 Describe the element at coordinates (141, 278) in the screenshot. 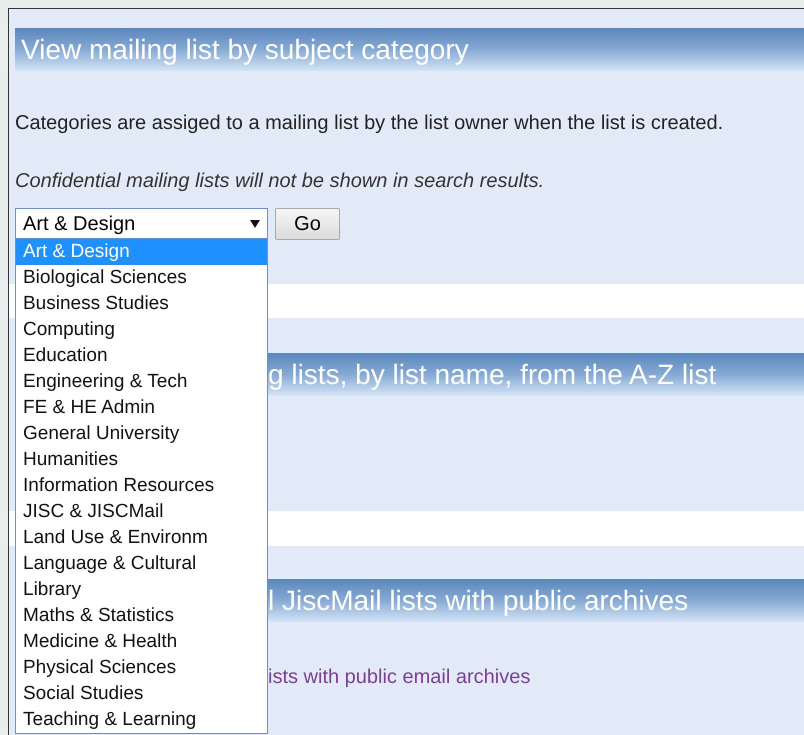

I see `dropdown-option: Biological Sciences` at that location.